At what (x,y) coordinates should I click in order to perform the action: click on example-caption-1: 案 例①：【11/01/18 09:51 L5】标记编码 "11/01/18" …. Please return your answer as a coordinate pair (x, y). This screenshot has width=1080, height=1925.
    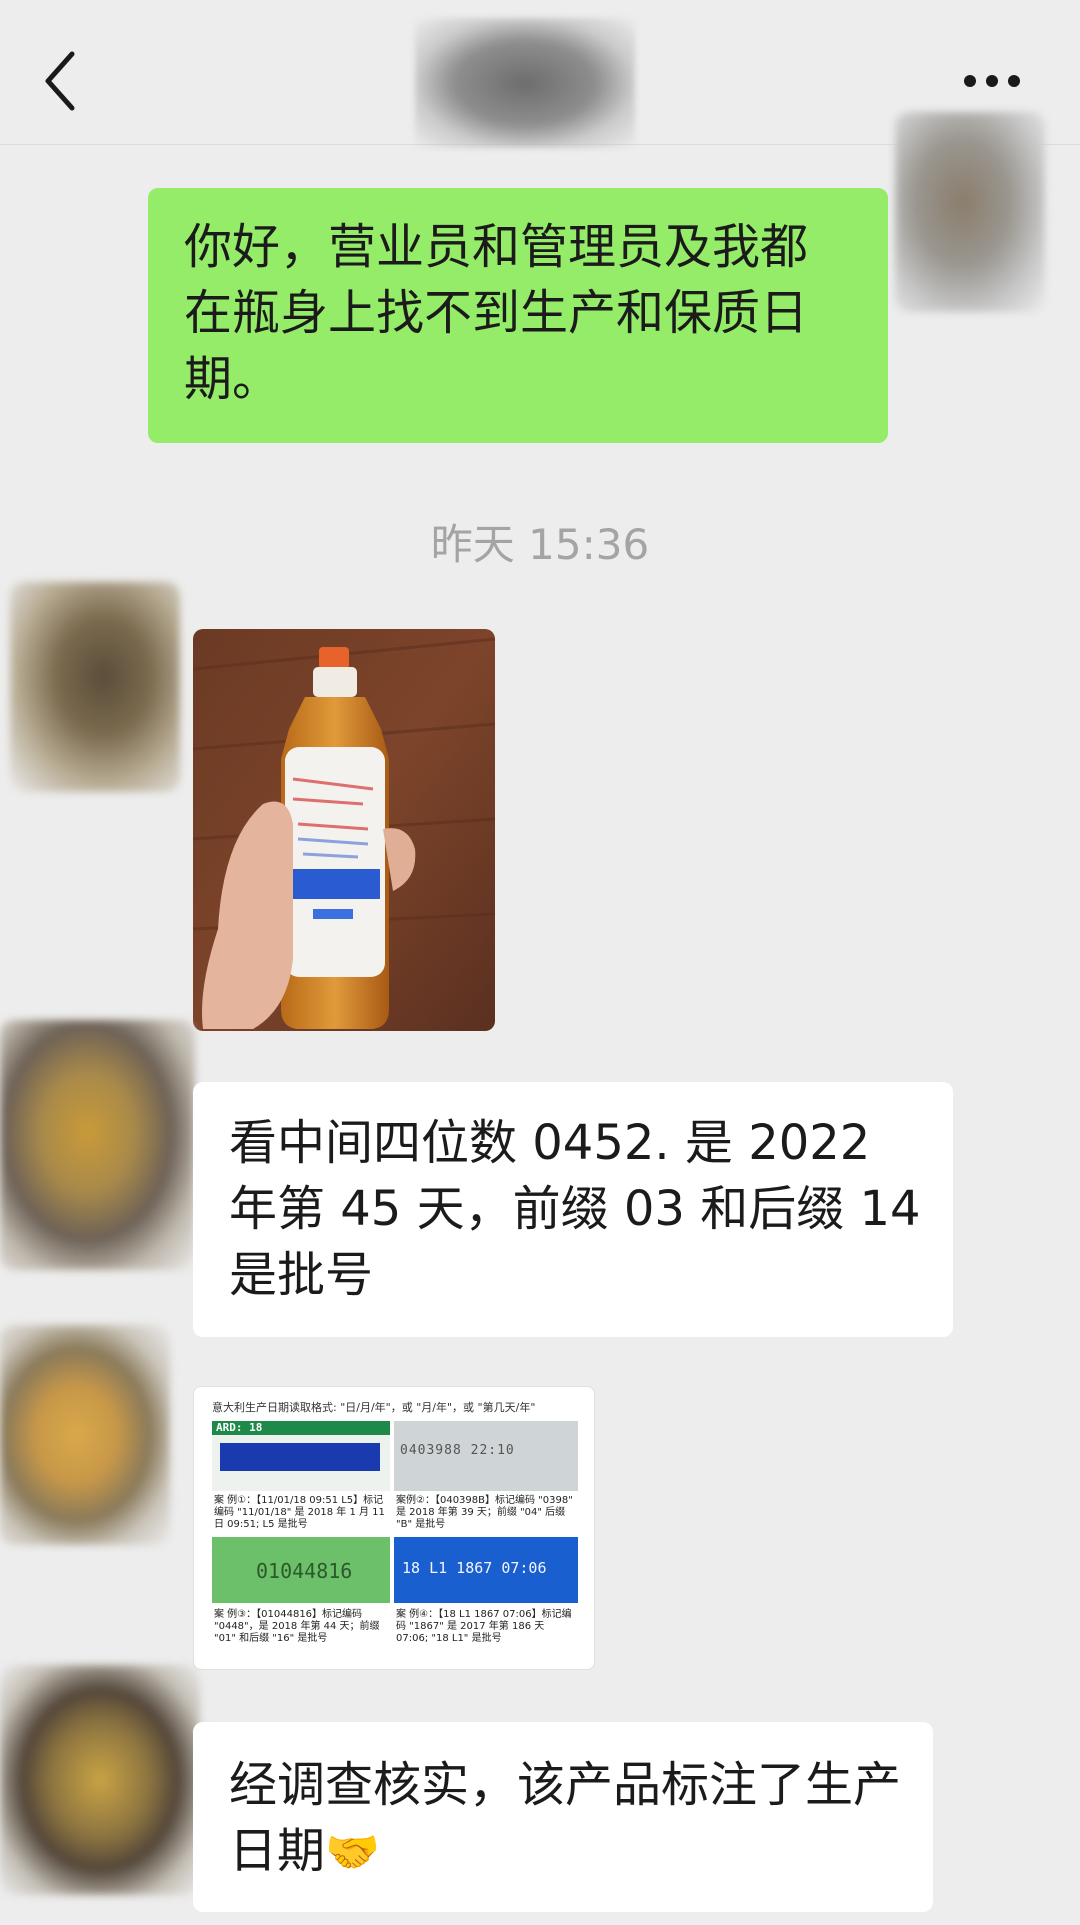
    Looking at the image, I should click on (299, 1512).